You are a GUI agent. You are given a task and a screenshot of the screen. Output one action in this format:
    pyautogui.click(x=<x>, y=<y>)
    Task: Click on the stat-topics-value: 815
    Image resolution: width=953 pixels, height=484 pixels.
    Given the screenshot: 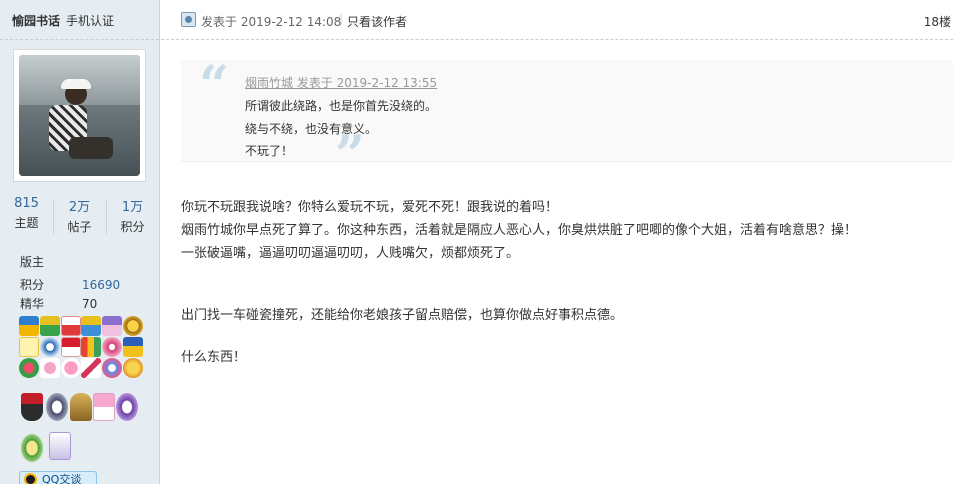 What is the action you would take?
    pyautogui.click(x=26, y=203)
    